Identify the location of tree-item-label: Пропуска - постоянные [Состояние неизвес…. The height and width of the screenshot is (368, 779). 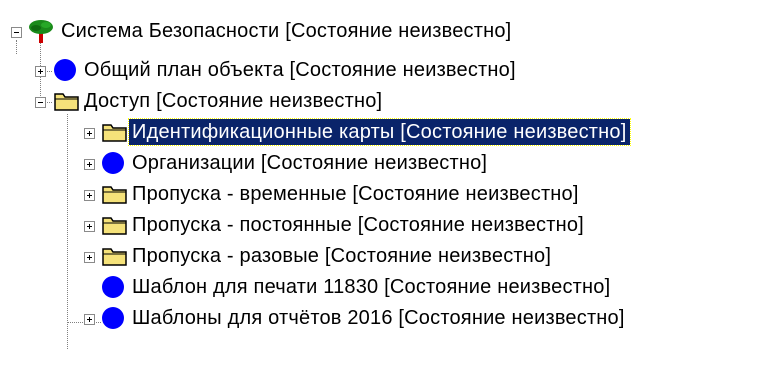
(358, 225).